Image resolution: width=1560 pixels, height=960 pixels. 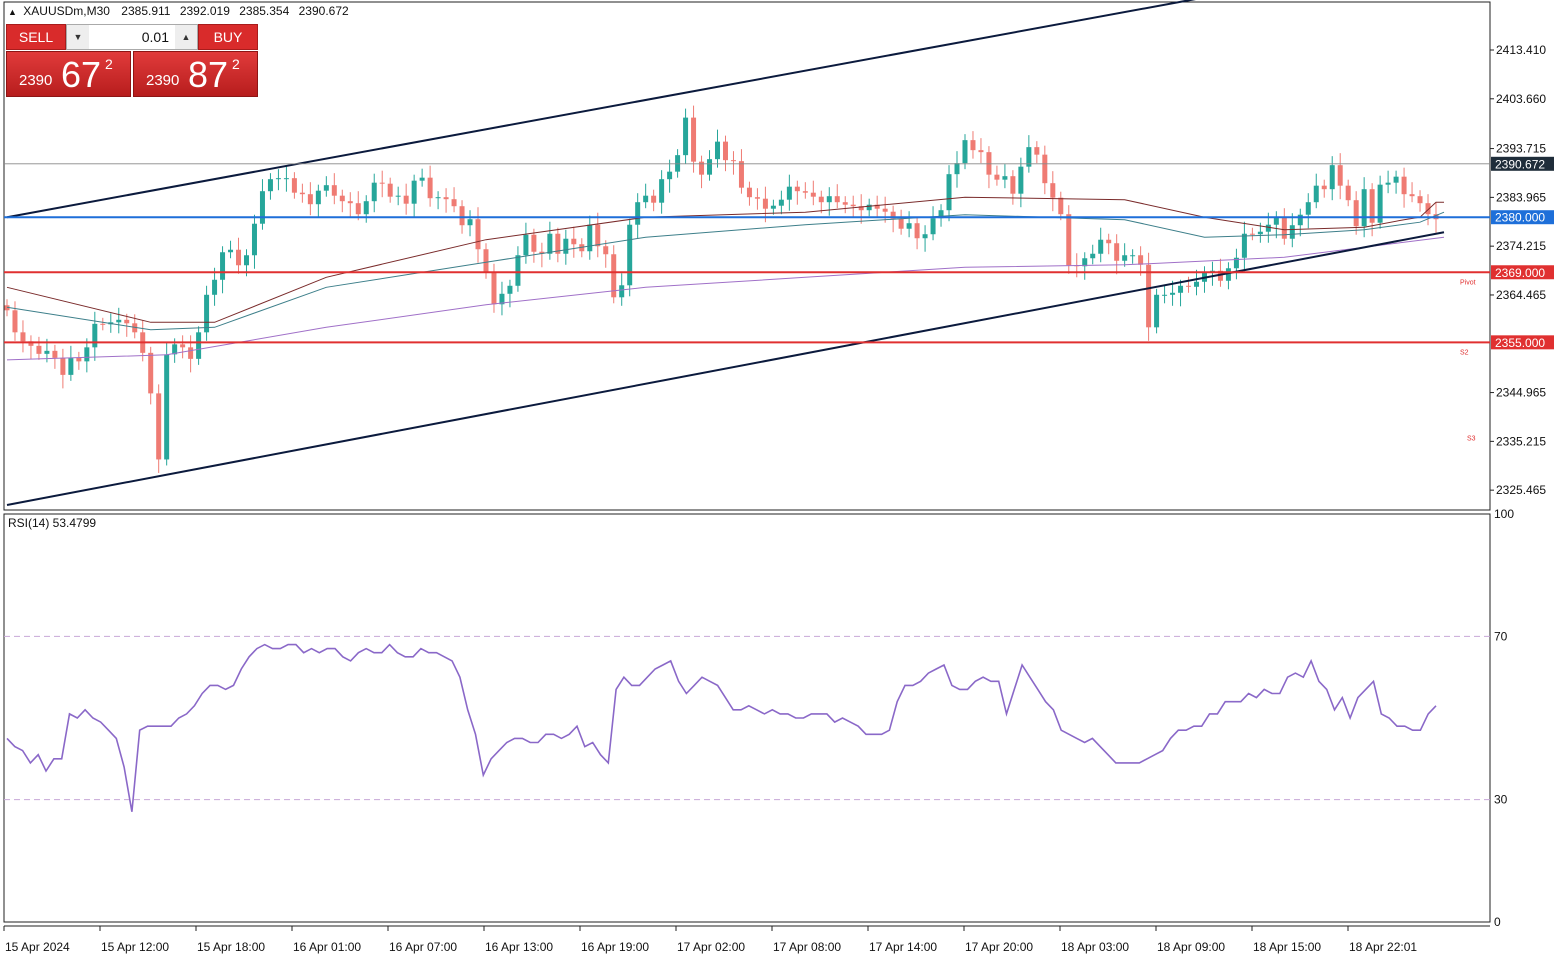 I want to click on buy-price-button: 2390 87 2, so click(x=195, y=74).